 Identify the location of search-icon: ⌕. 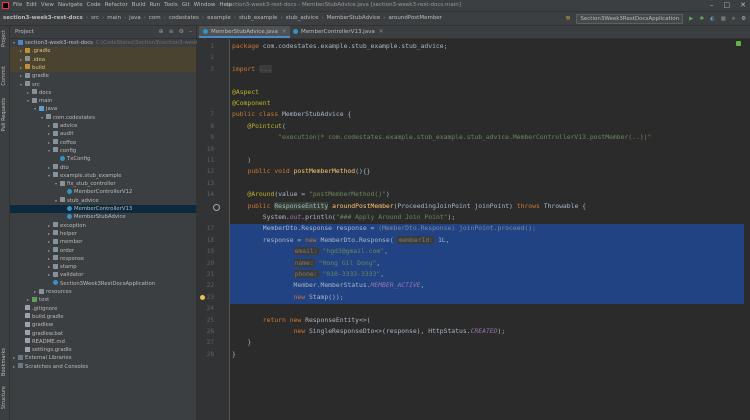
(733, 19).